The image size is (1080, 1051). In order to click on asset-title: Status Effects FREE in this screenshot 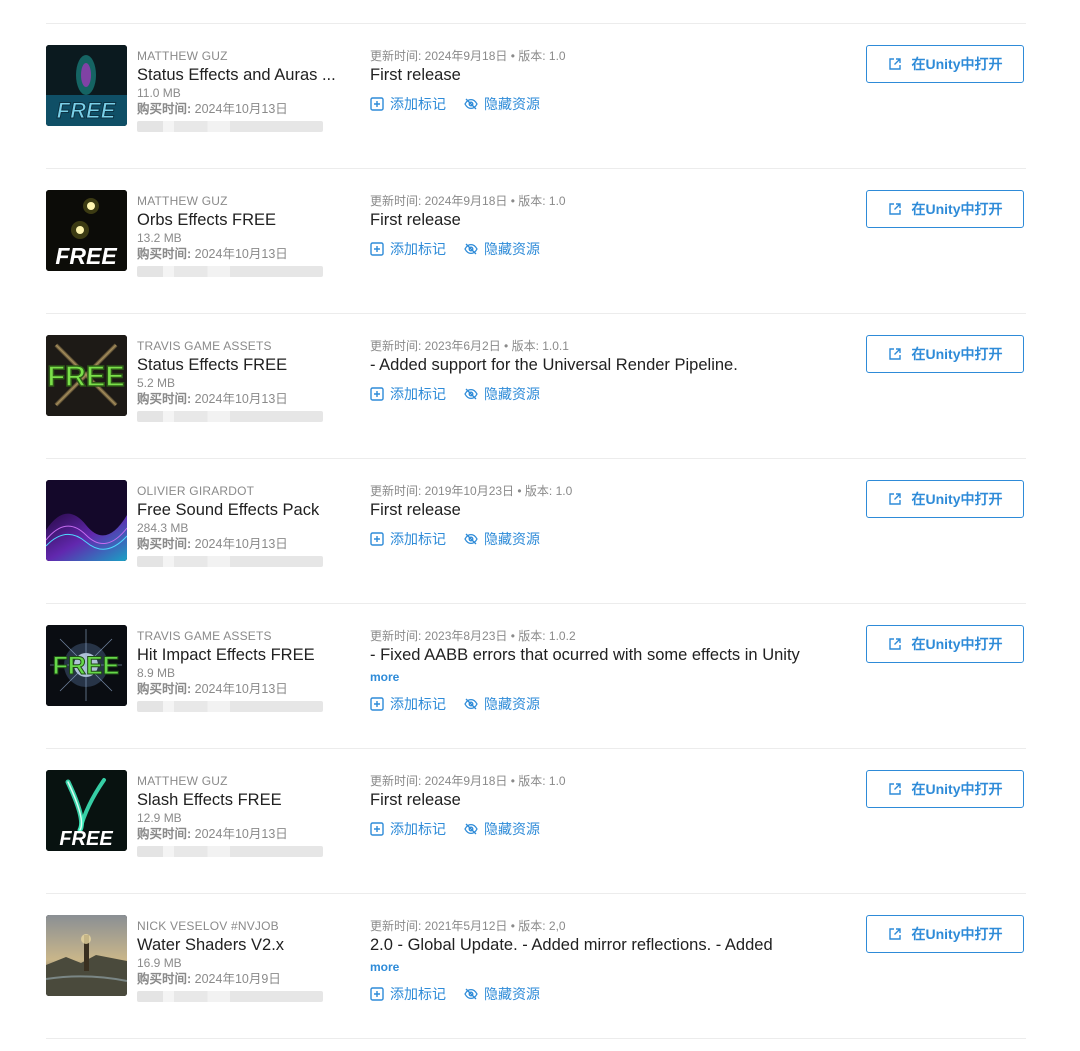, I will do `click(248, 365)`.